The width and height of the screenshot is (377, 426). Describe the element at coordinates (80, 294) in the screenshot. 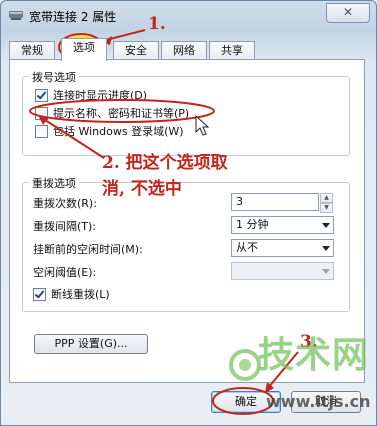

I see `redial-if-dropped-label: 断线重拨(L)` at that location.